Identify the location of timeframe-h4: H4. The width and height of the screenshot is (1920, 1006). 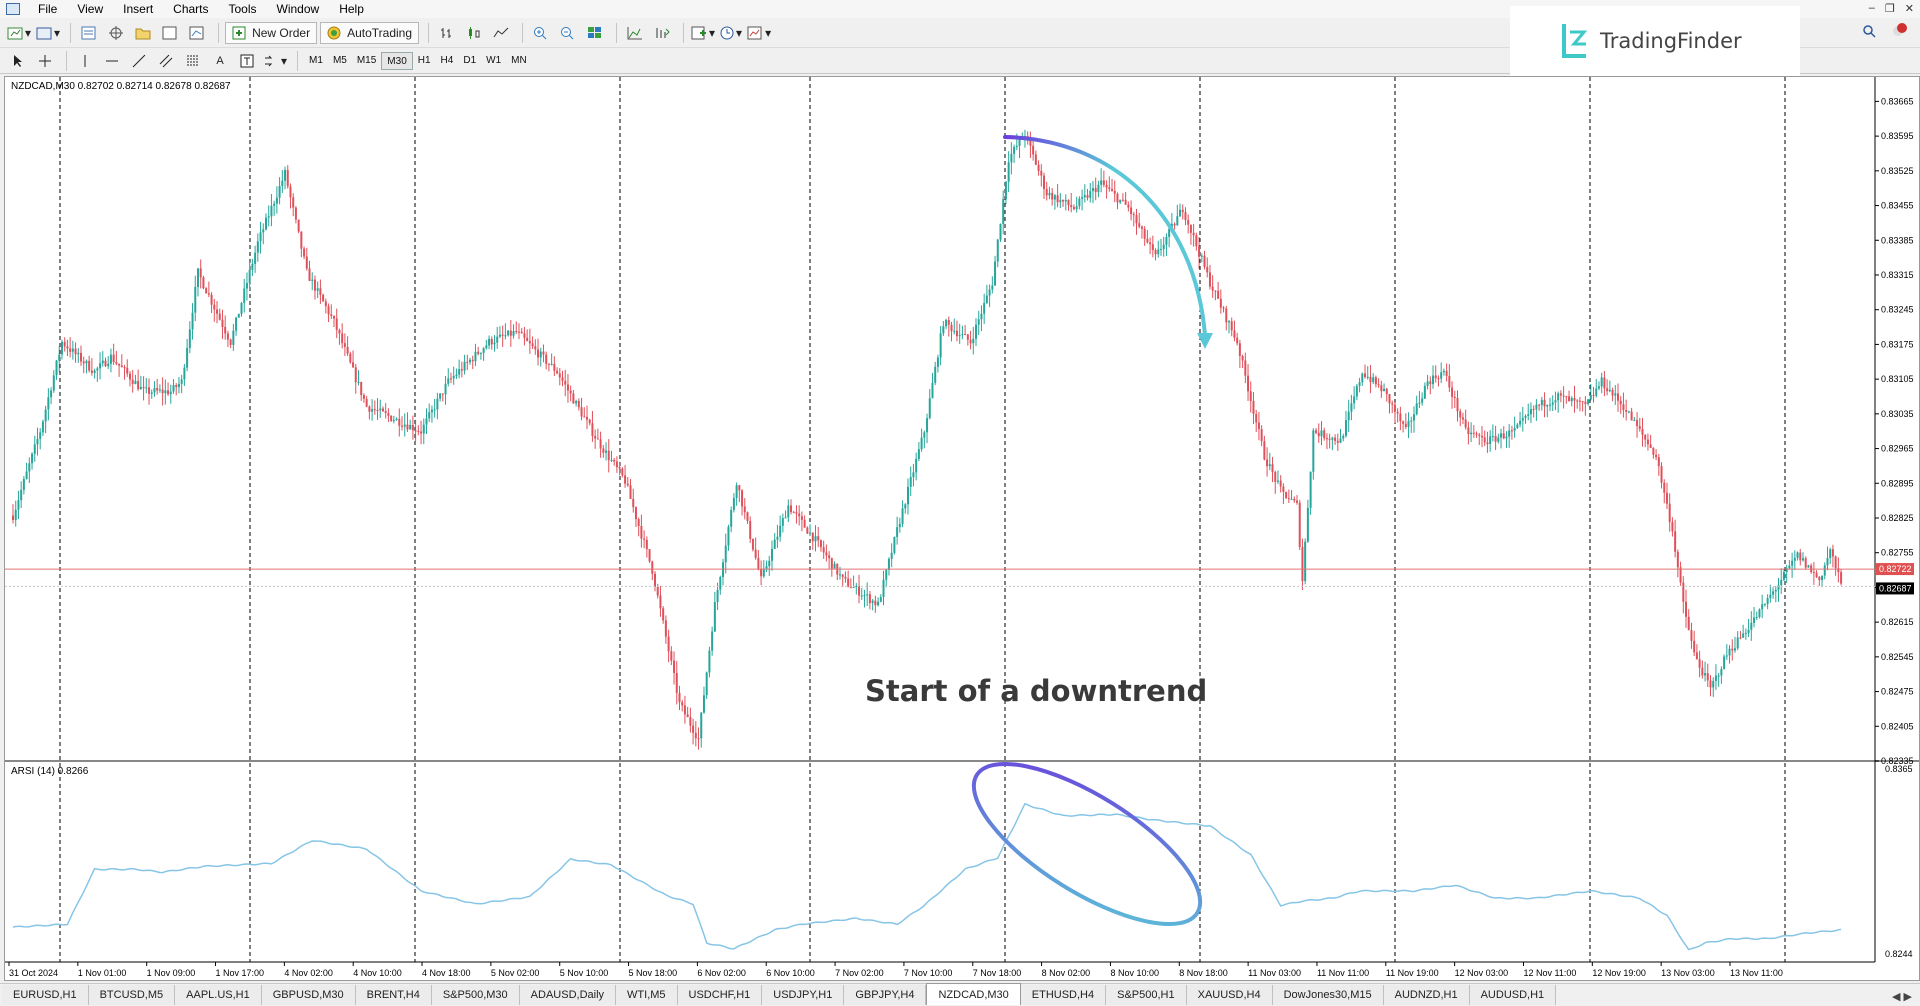
(447, 61).